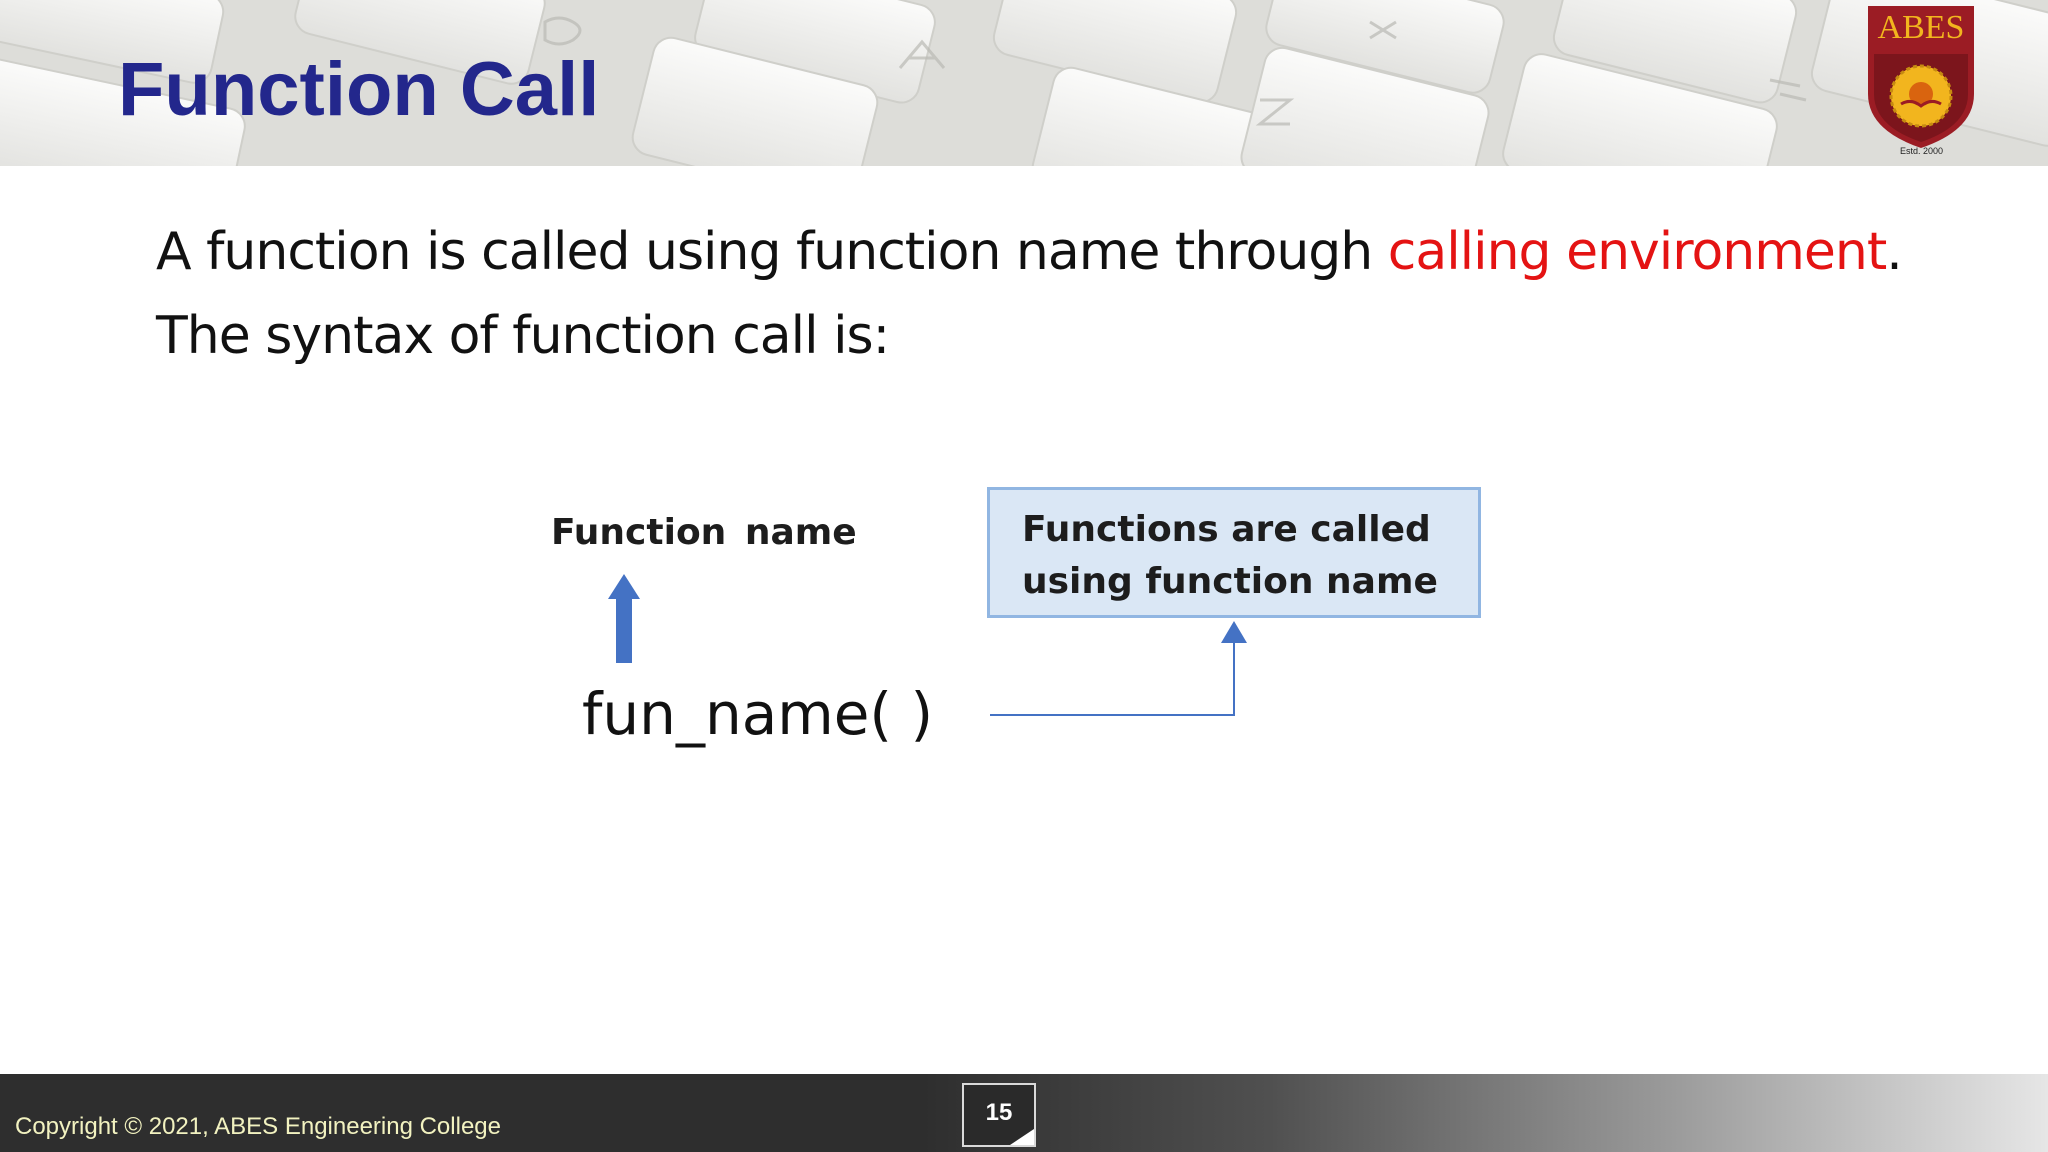 The height and width of the screenshot is (1152, 2048). What do you see at coordinates (999, 1112) in the screenshot?
I see `page-number: 15` at bounding box center [999, 1112].